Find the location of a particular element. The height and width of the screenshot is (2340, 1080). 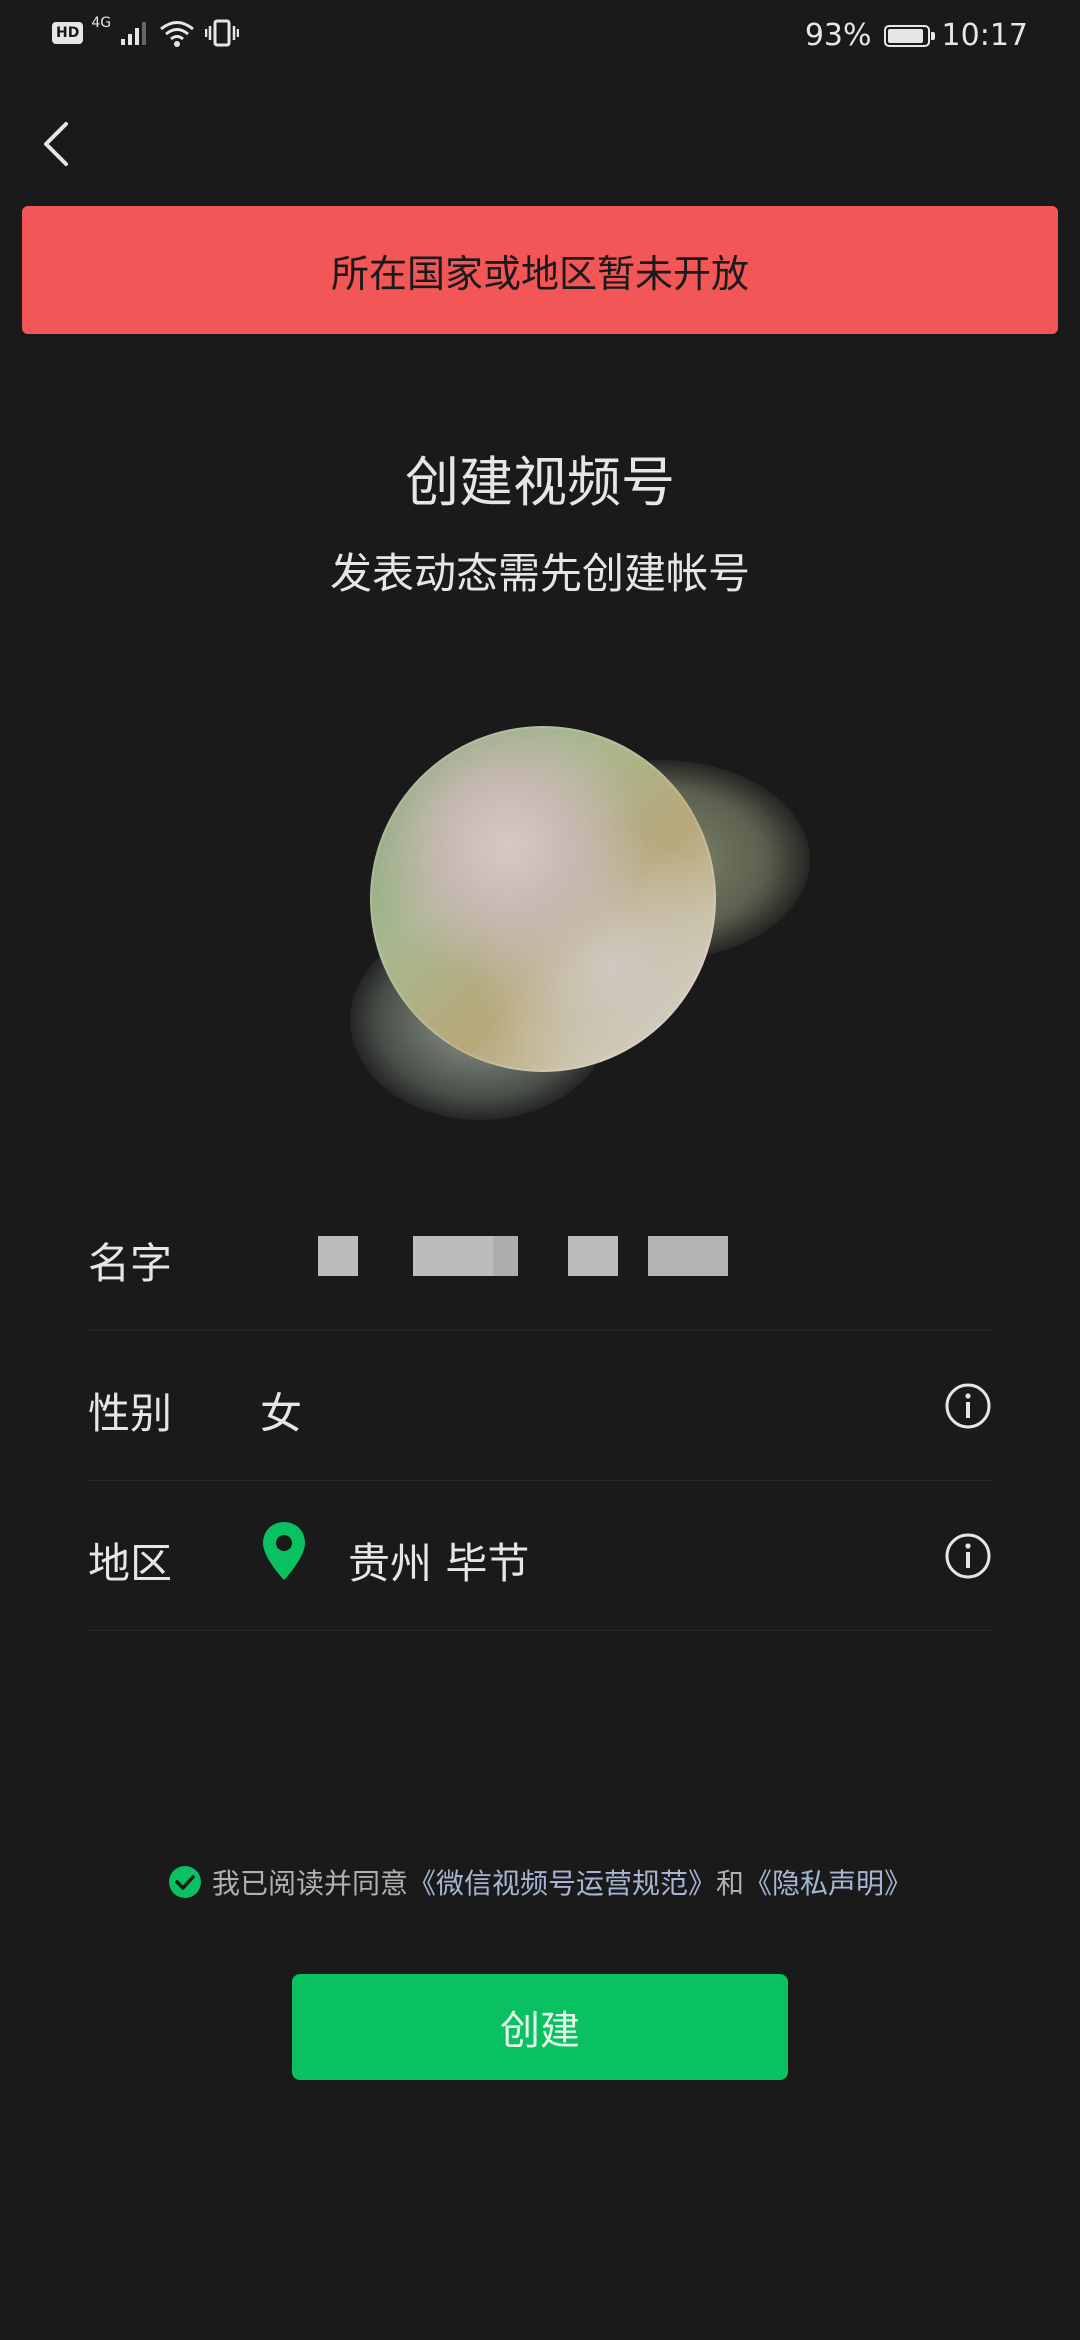

name-row: 名字 is located at coordinates (540, 1260).